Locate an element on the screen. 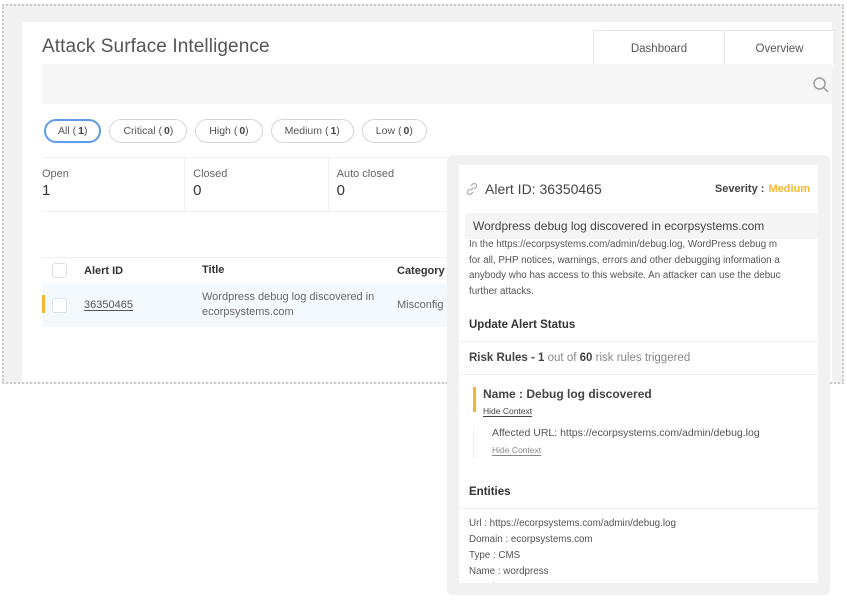 The height and width of the screenshot is (604, 847). search-bar is located at coordinates (437, 84).